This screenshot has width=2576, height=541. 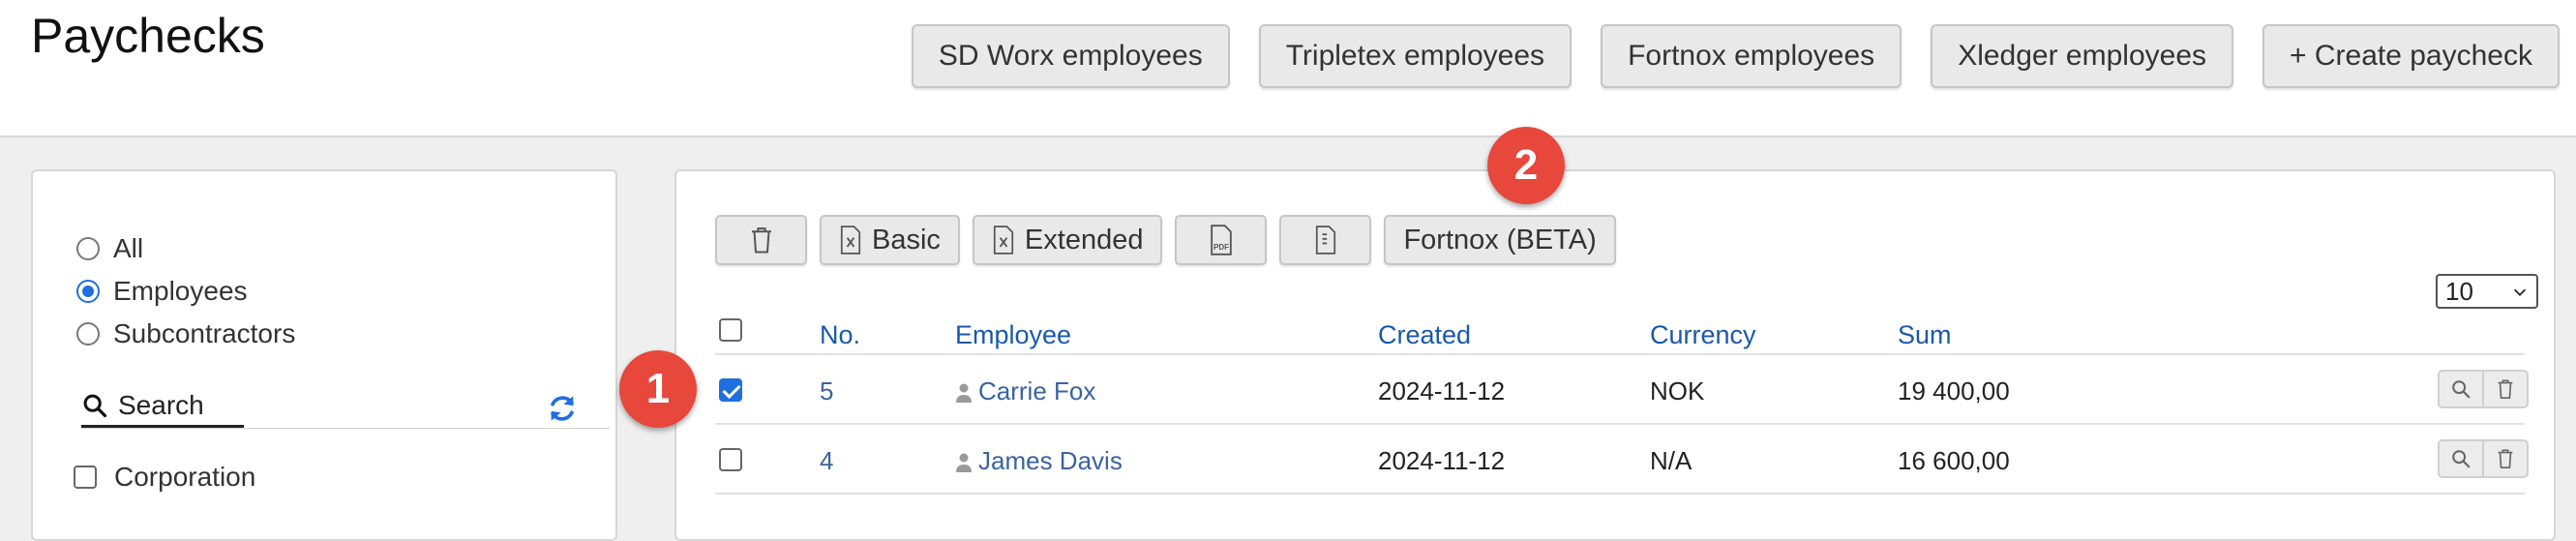 What do you see at coordinates (1050, 460) in the screenshot?
I see `employee-name: James Davis` at bounding box center [1050, 460].